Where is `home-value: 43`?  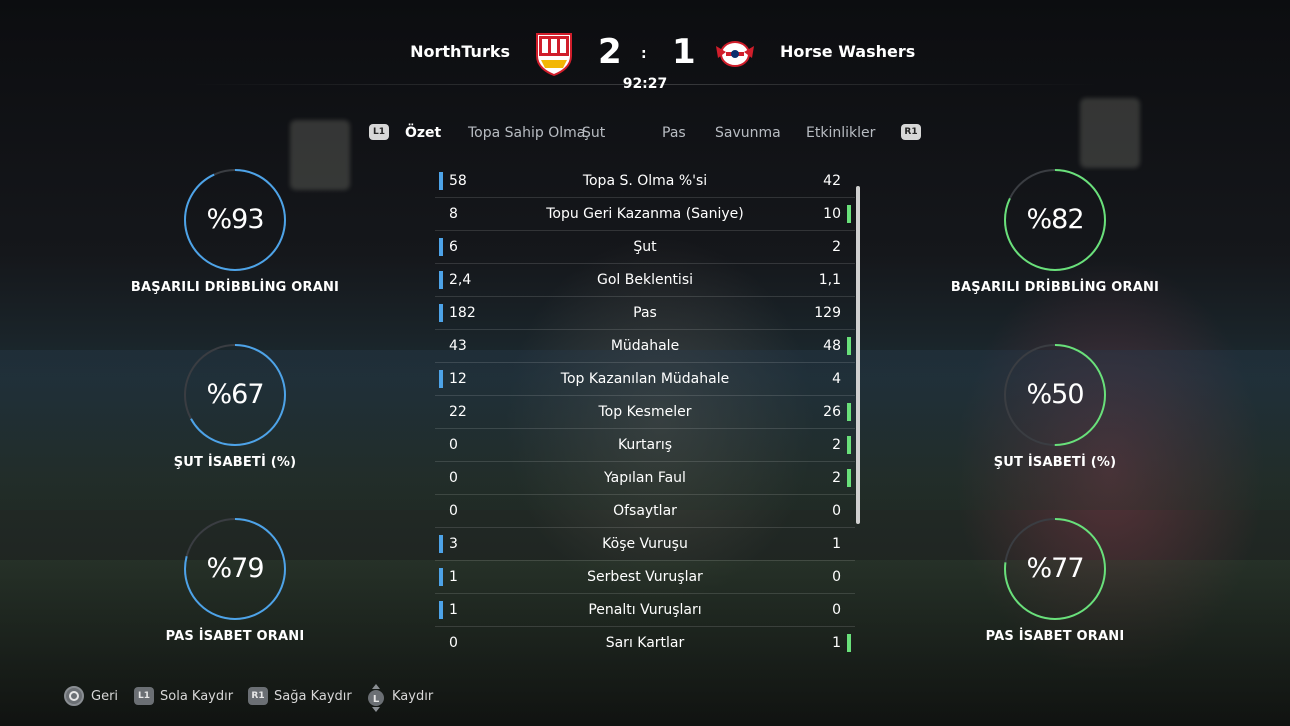 home-value: 43 is located at coordinates (458, 346).